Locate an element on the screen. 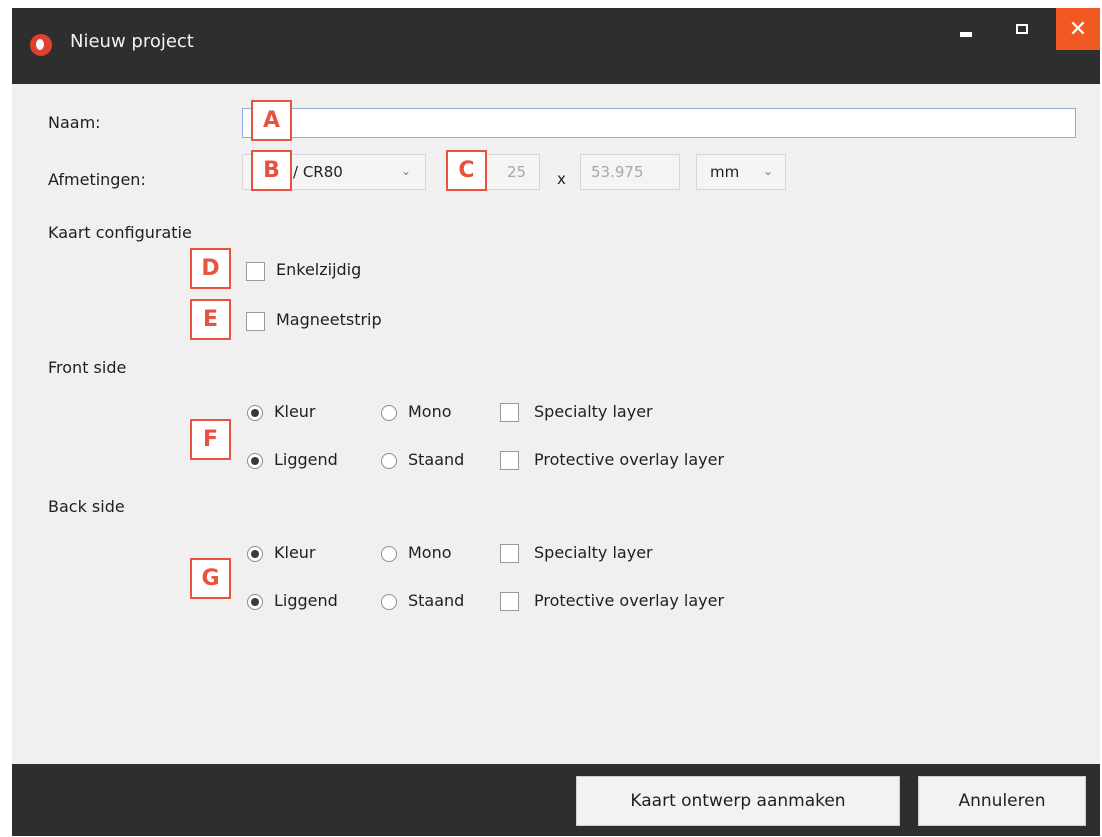 Image resolution: width=1102 pixels, height=837 pixels. single-sided-checkbox is located at coordinates (255, 271).